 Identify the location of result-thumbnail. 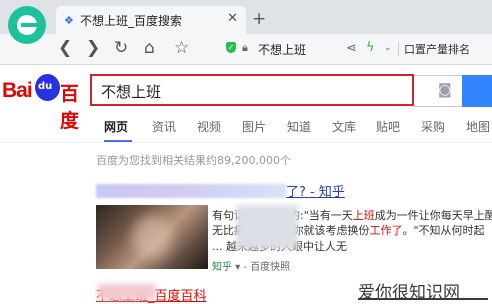
(152, 237).